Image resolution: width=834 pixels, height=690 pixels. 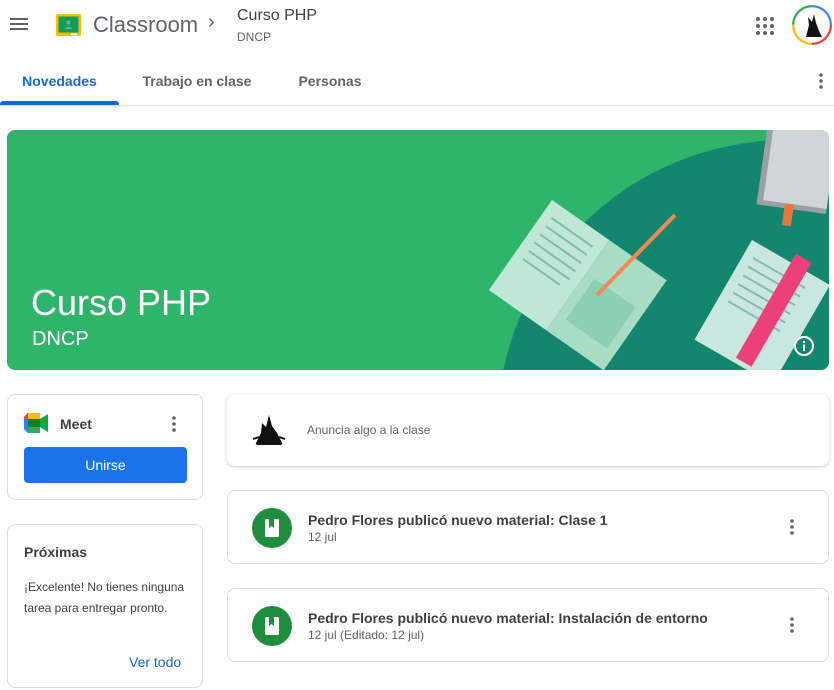 What do you see at coordinates (277, 16) in the screenshot?
I see `course-title: Curso PHP` at bounding box center [277, 16].